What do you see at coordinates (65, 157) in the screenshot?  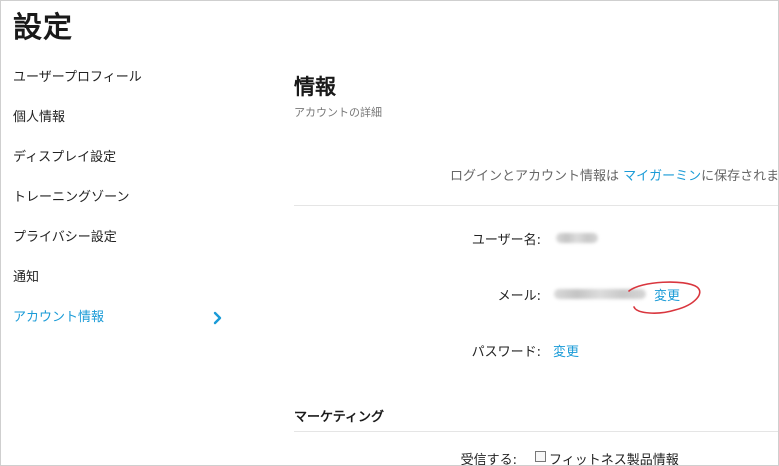 I see `sidebar-item-label: ディスプレイ設定` at bounding box center [65, 157].